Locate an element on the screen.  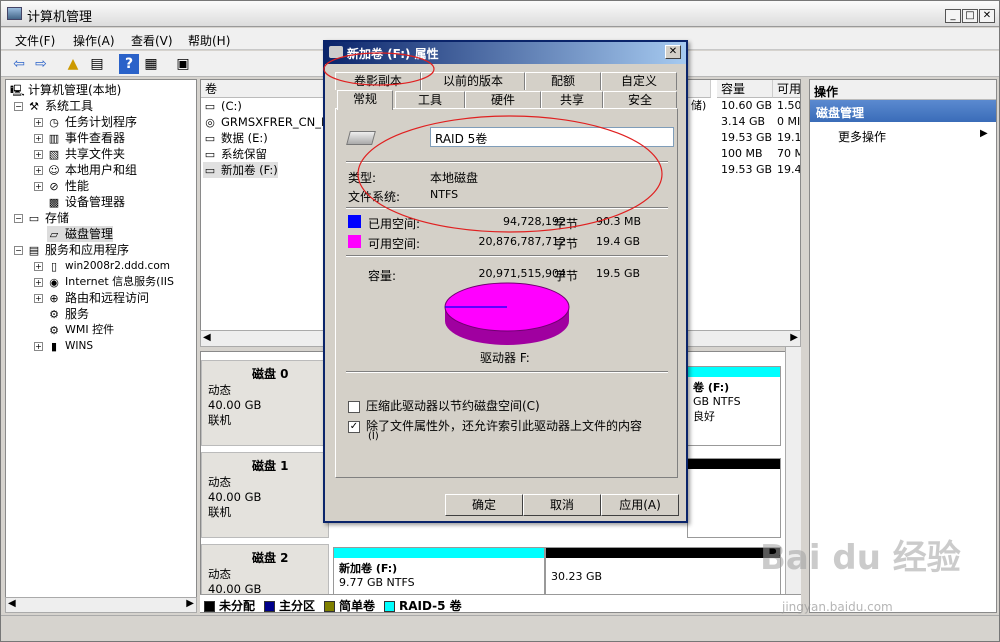
tree-item-task-scheduler: + ◷ 任务计划程序 is located at coordinates (85, 122).